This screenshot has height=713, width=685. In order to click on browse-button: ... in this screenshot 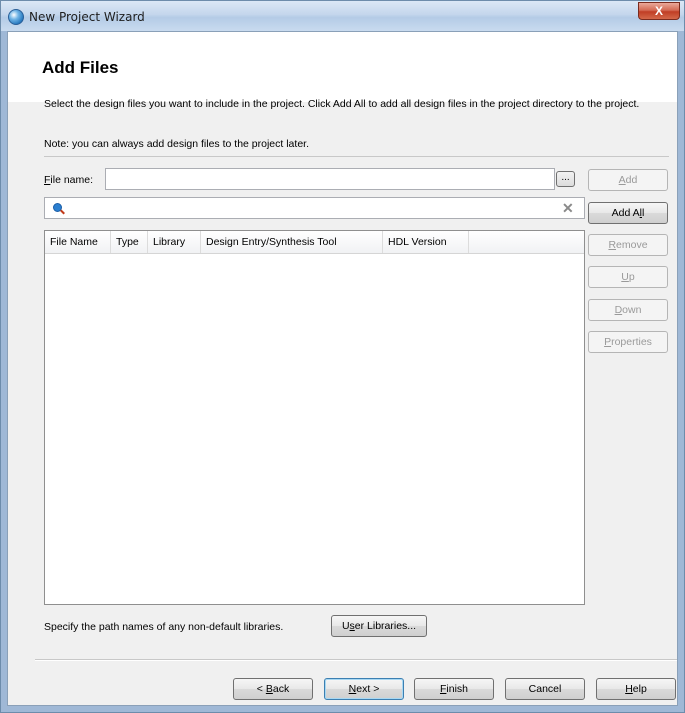, I will do `click(565, 179)`.